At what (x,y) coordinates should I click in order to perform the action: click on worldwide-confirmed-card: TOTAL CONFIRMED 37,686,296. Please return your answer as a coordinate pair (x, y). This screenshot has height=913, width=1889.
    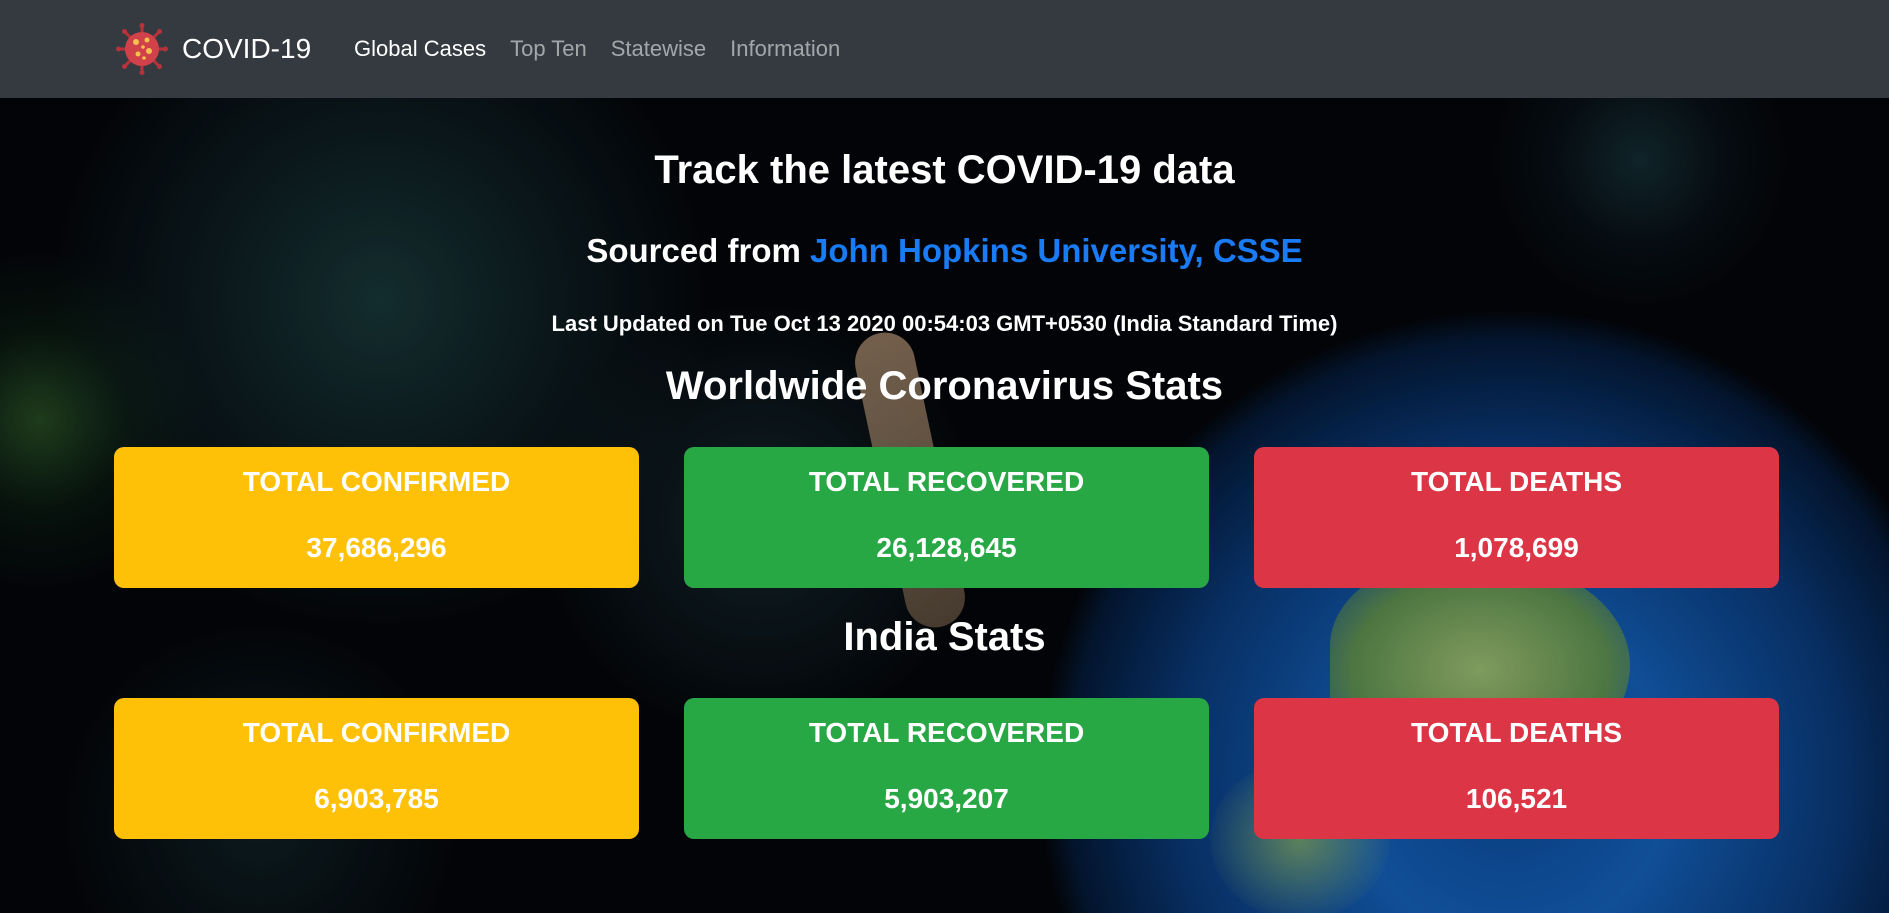
    Looking at the image, I should click on (376, 517).